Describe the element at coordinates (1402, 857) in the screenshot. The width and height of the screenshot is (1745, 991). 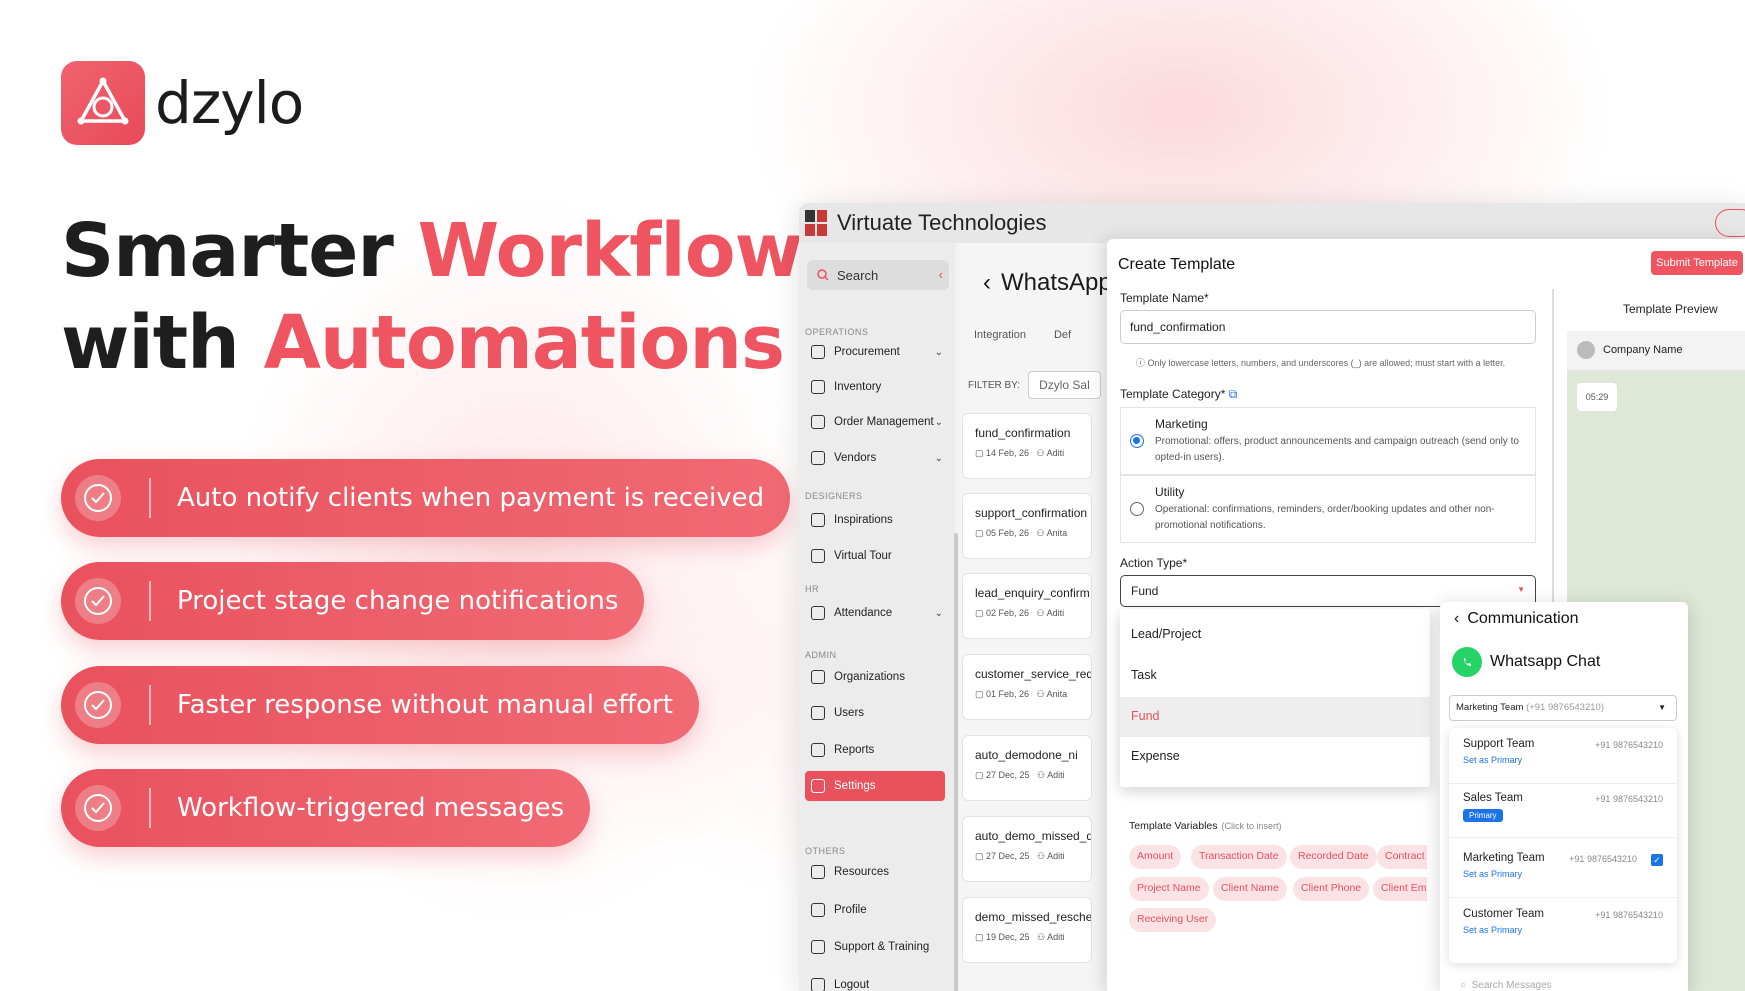
I see `variable-chip: Contract N` at that location.